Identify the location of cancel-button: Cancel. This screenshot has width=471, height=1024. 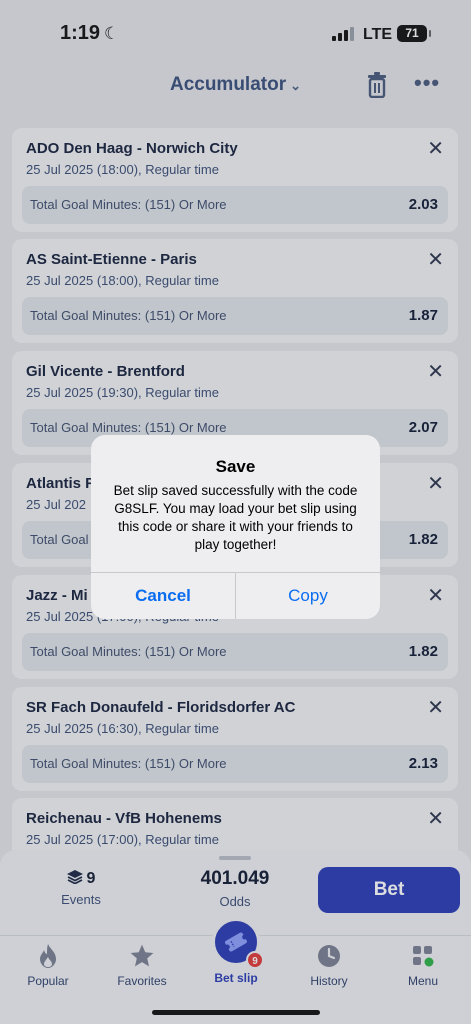
(163, 596).